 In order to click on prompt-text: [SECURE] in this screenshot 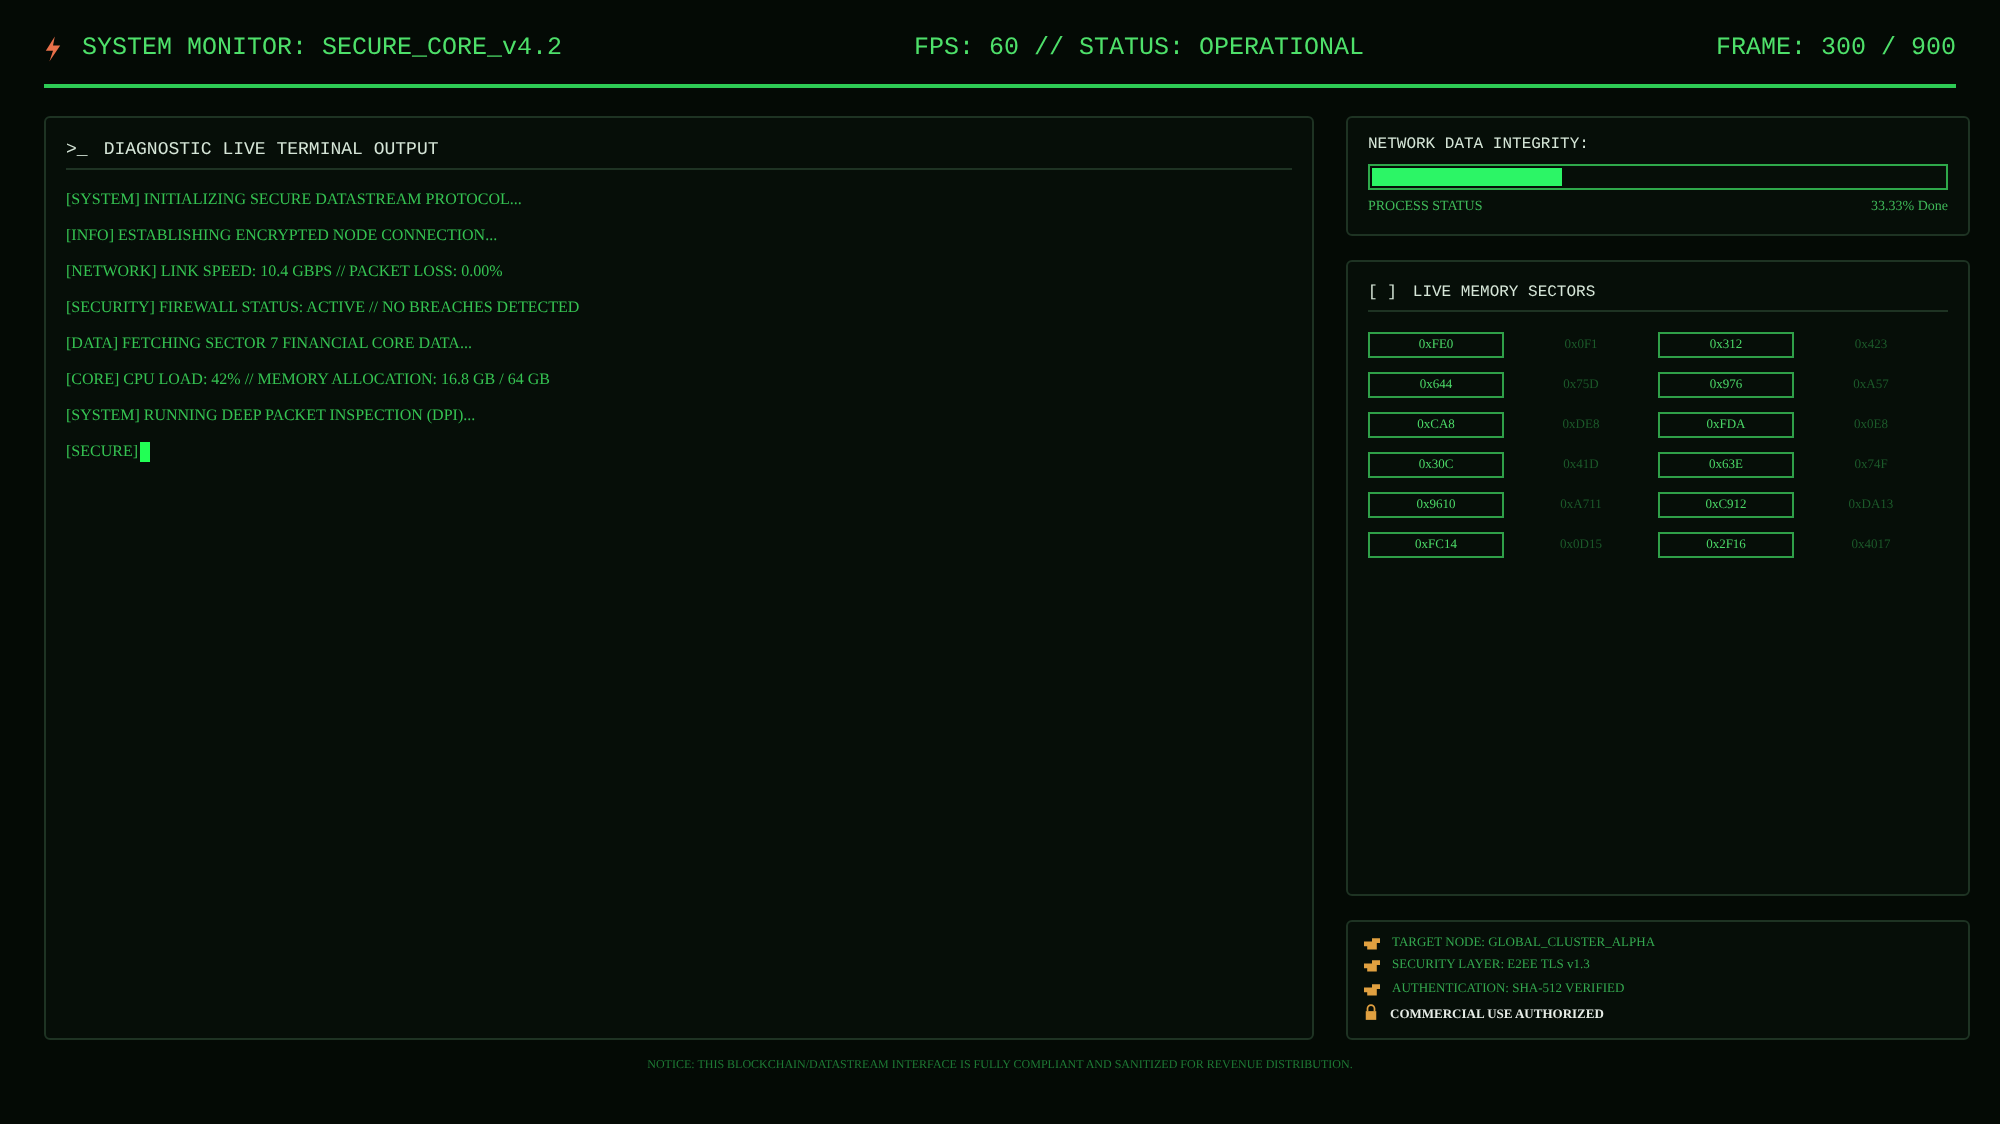, I will do `click(102, 452)`.